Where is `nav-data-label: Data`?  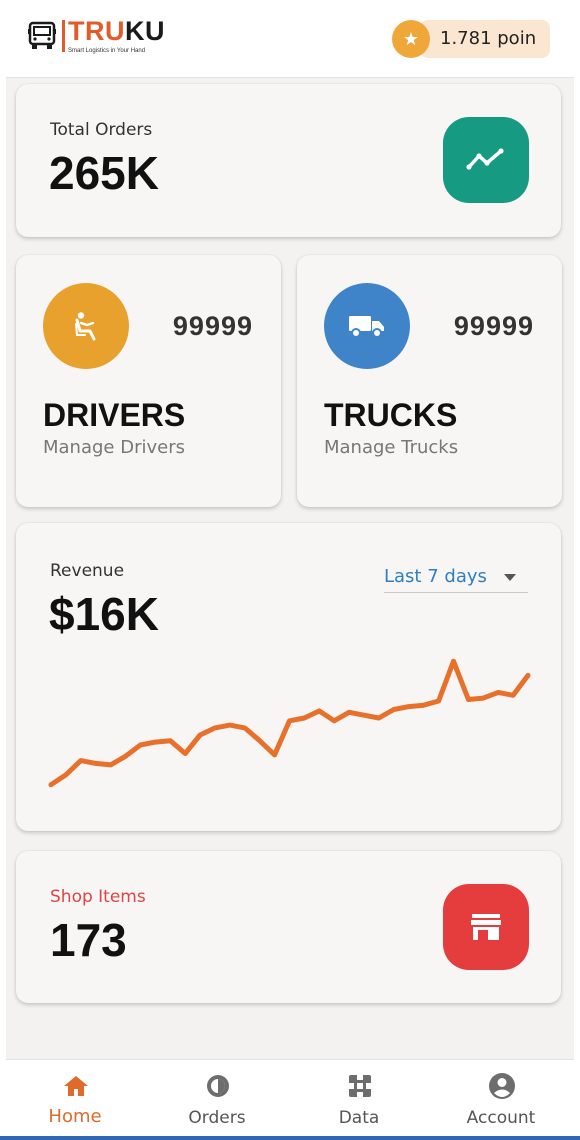
nav-data-label: Data is located at coordinates (359, 1118).